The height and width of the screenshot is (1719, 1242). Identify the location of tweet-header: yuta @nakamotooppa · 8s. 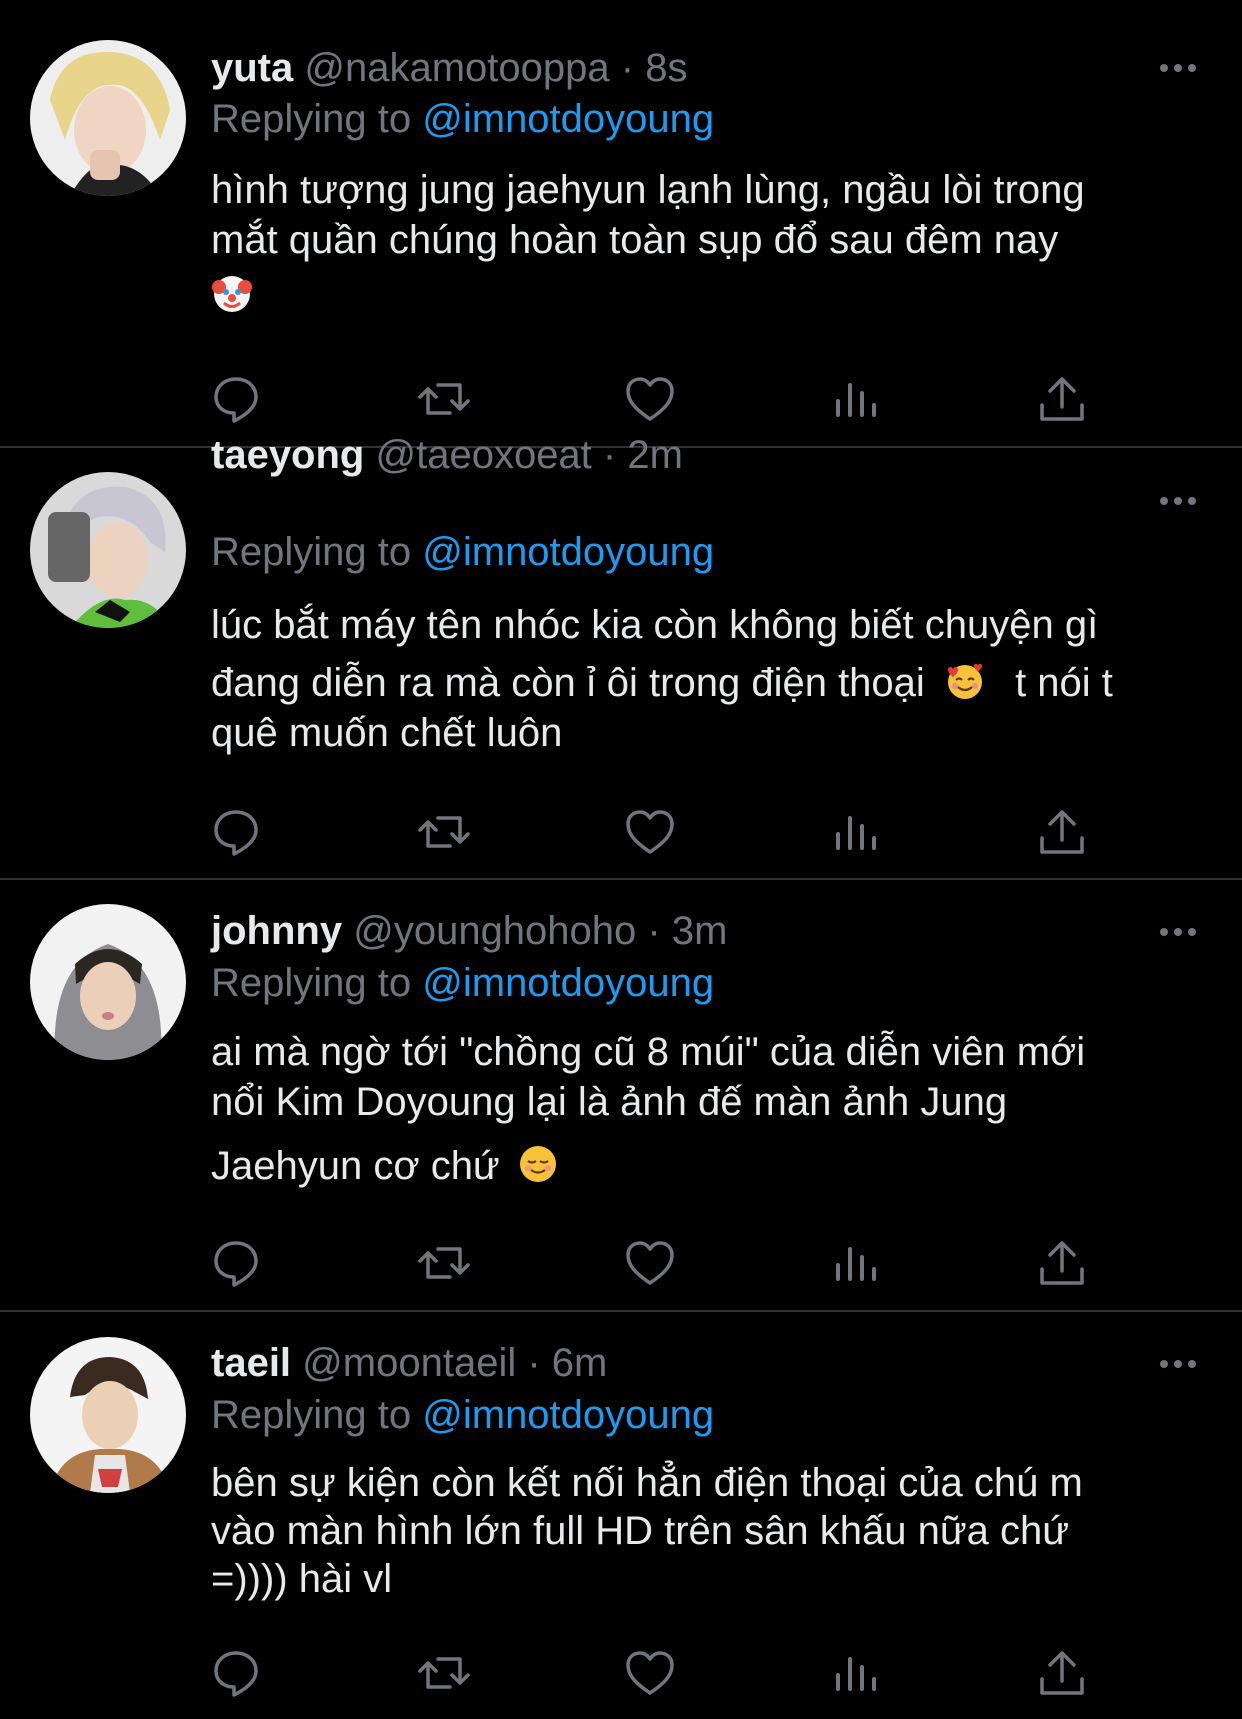
(449, 68).